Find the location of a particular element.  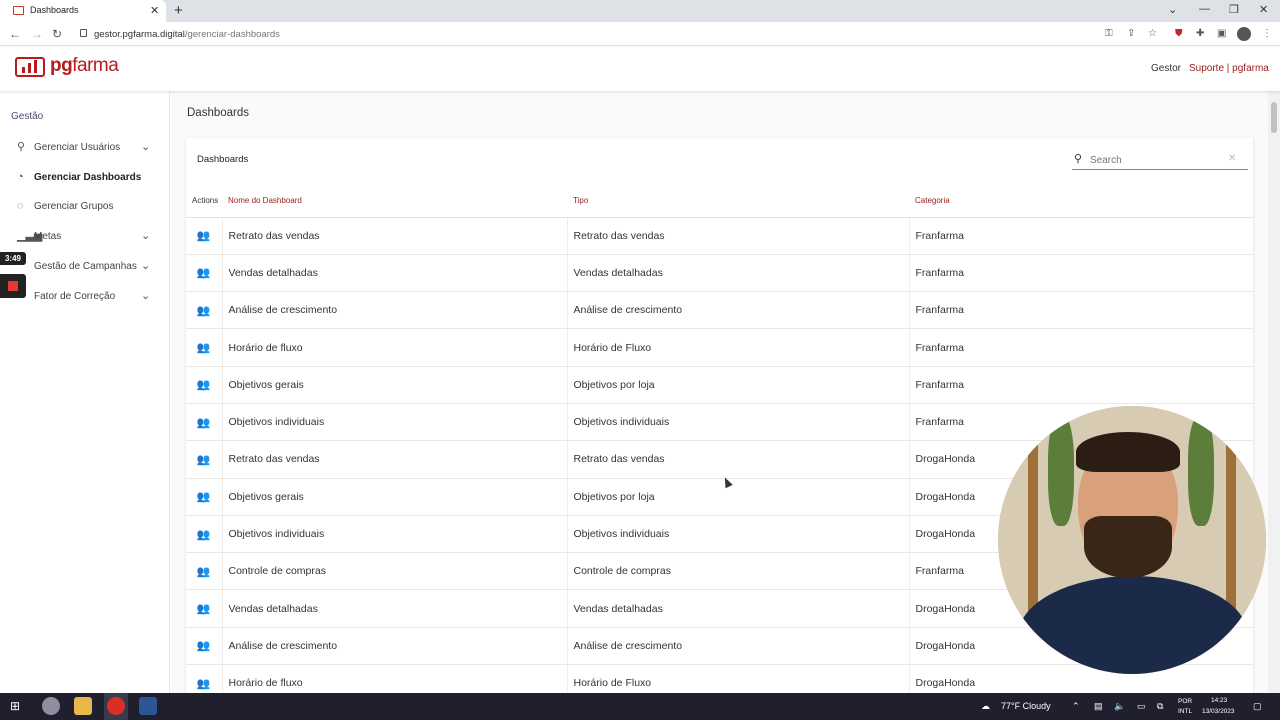

stop-recording-button is located at coordinates (13, 286).